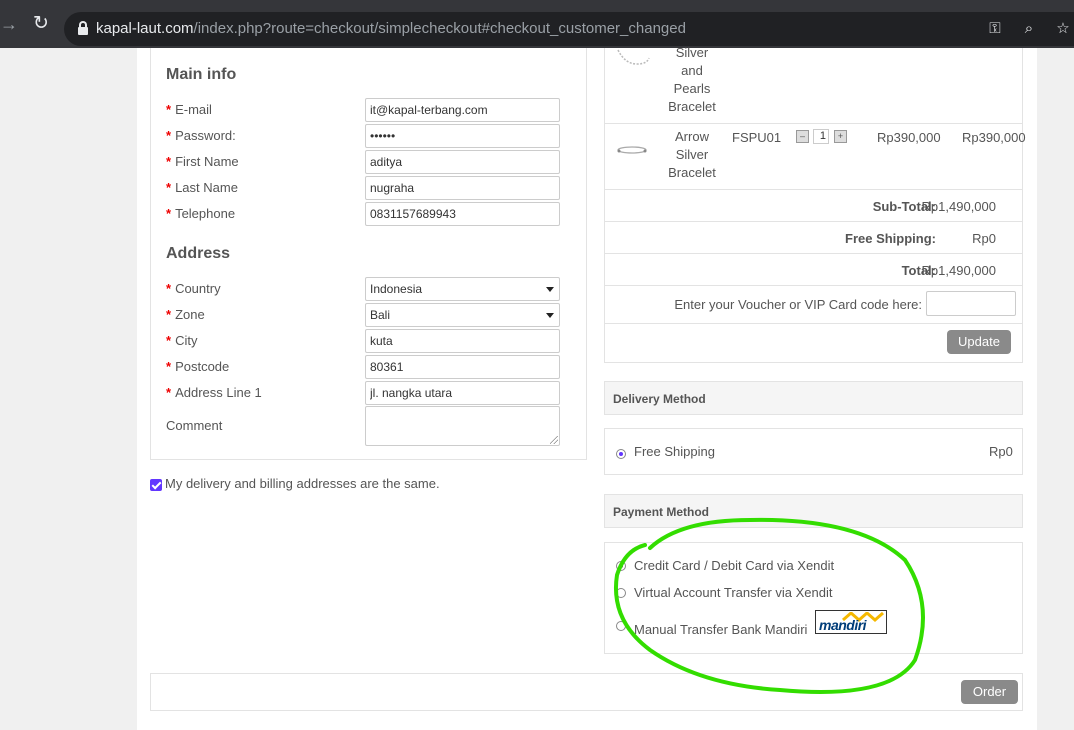  What do you see at coordinates (604, 118) in the screenshot?
I see `cart-border-left` at bounding box center [604, 118].